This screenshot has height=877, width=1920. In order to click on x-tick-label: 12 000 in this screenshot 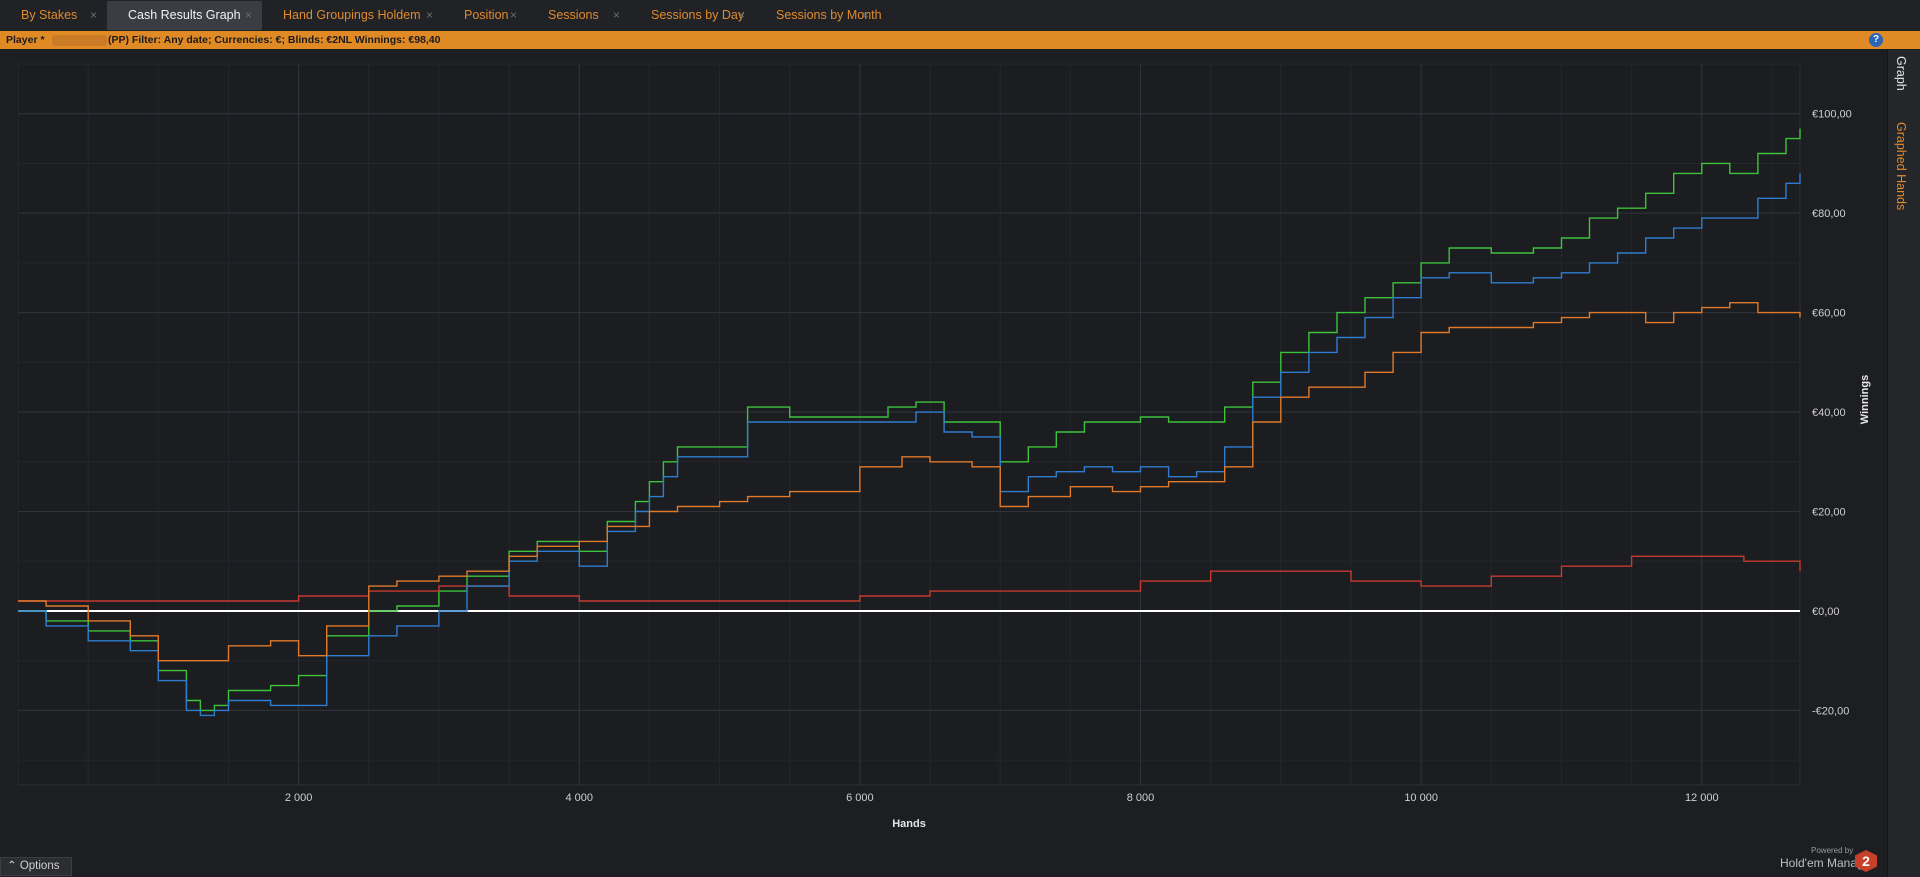, I will do `click(1702, 798)`.